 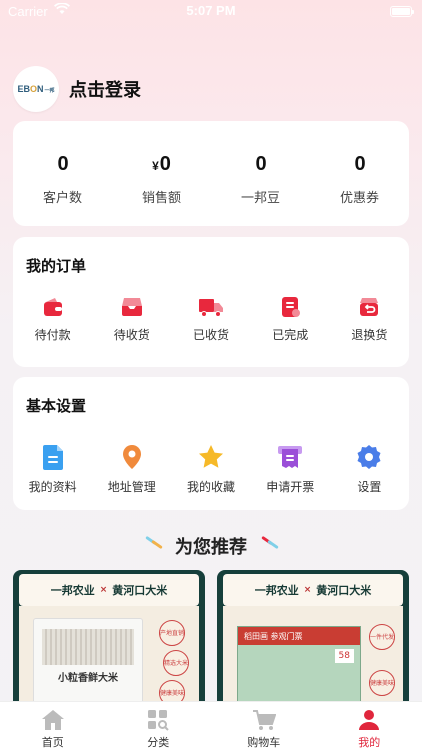 What do you see at coordinates (131, 307) in the screenshot?
I see `inbox-icon` at bounding box center [131, 307].